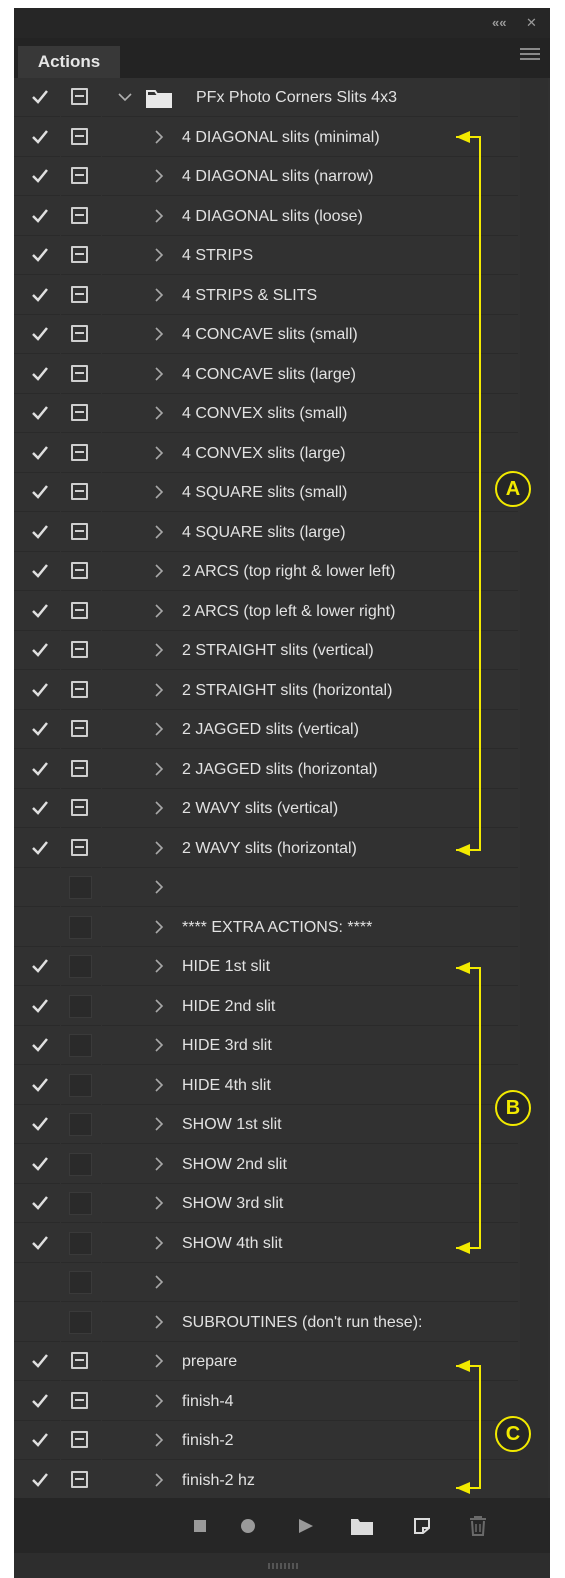 This screenshot has height=1578, width=565. What do you see at coordinates (69, 62) in the screenshot?
I see `tab-actions: Actions` at bounding box center [69, 62].